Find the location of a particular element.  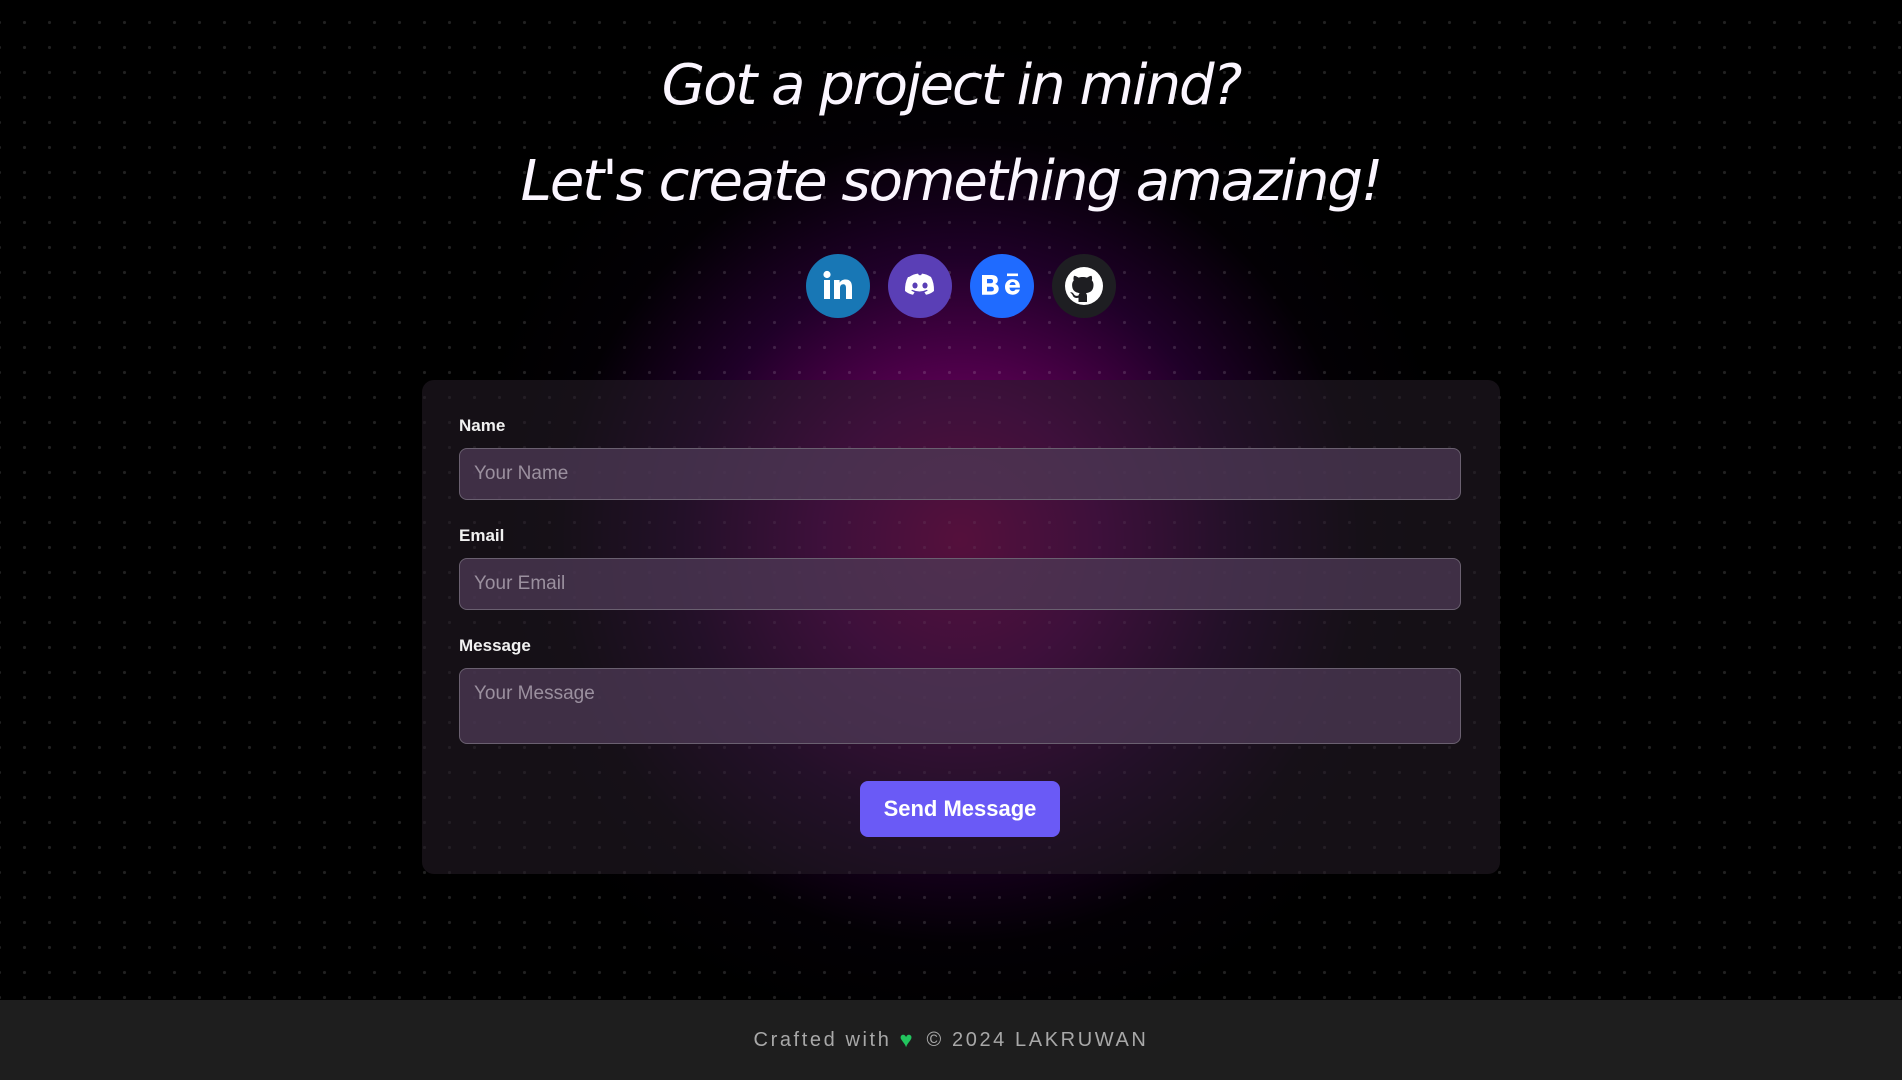

behance-link is located at coordinates (1002, 286).